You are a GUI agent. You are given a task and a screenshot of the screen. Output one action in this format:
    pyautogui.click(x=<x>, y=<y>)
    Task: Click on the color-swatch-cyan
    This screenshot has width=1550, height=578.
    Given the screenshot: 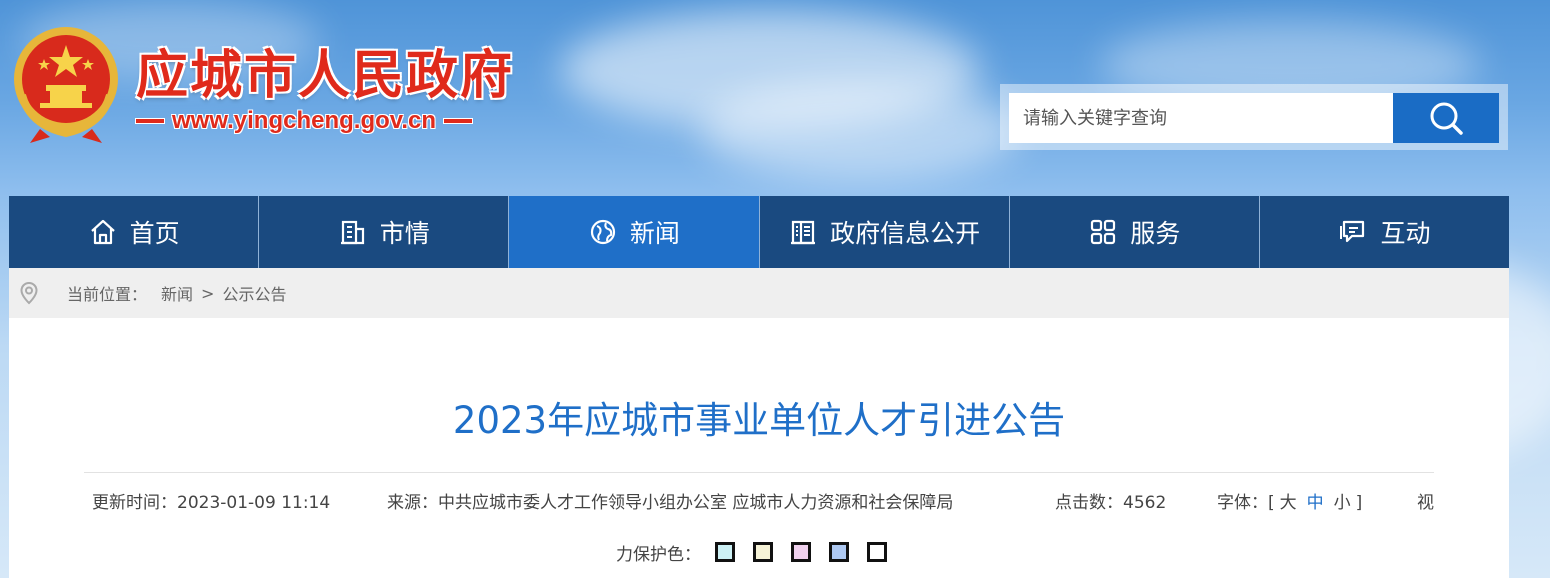 What is the action you would take?
    pyautogui.click(x=725, y=552)
    